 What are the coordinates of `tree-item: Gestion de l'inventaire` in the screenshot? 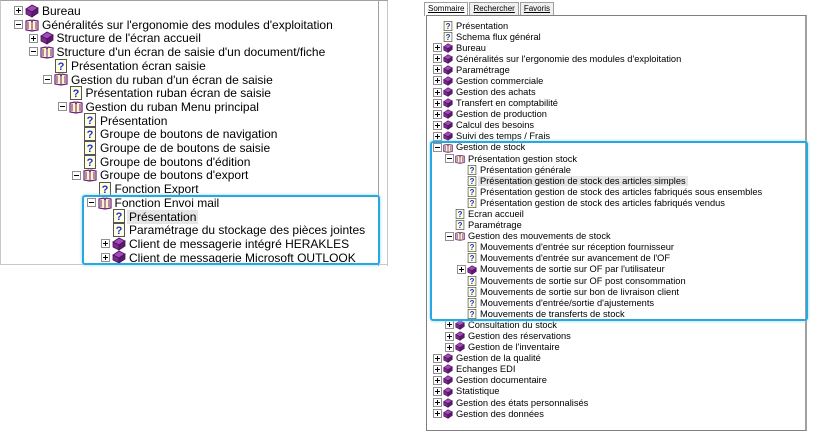 It's located at (616, 347).